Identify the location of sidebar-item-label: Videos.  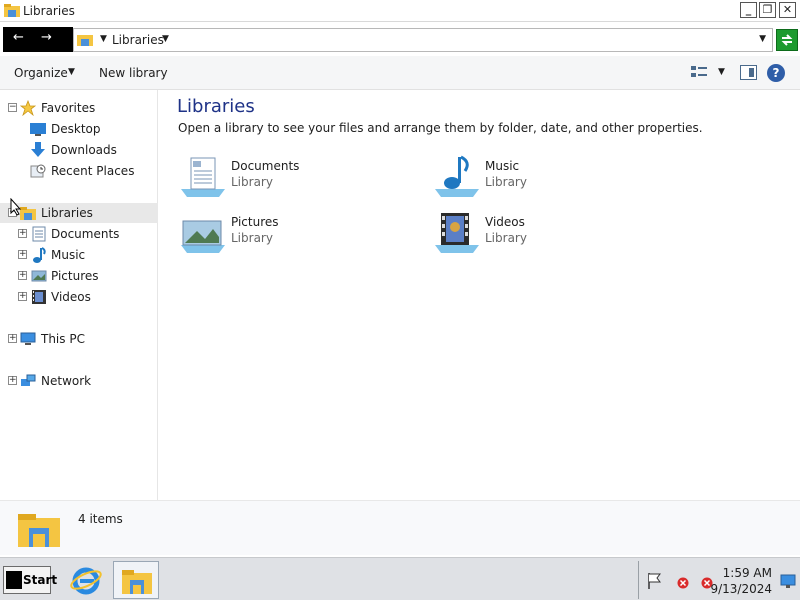
(71, 297).